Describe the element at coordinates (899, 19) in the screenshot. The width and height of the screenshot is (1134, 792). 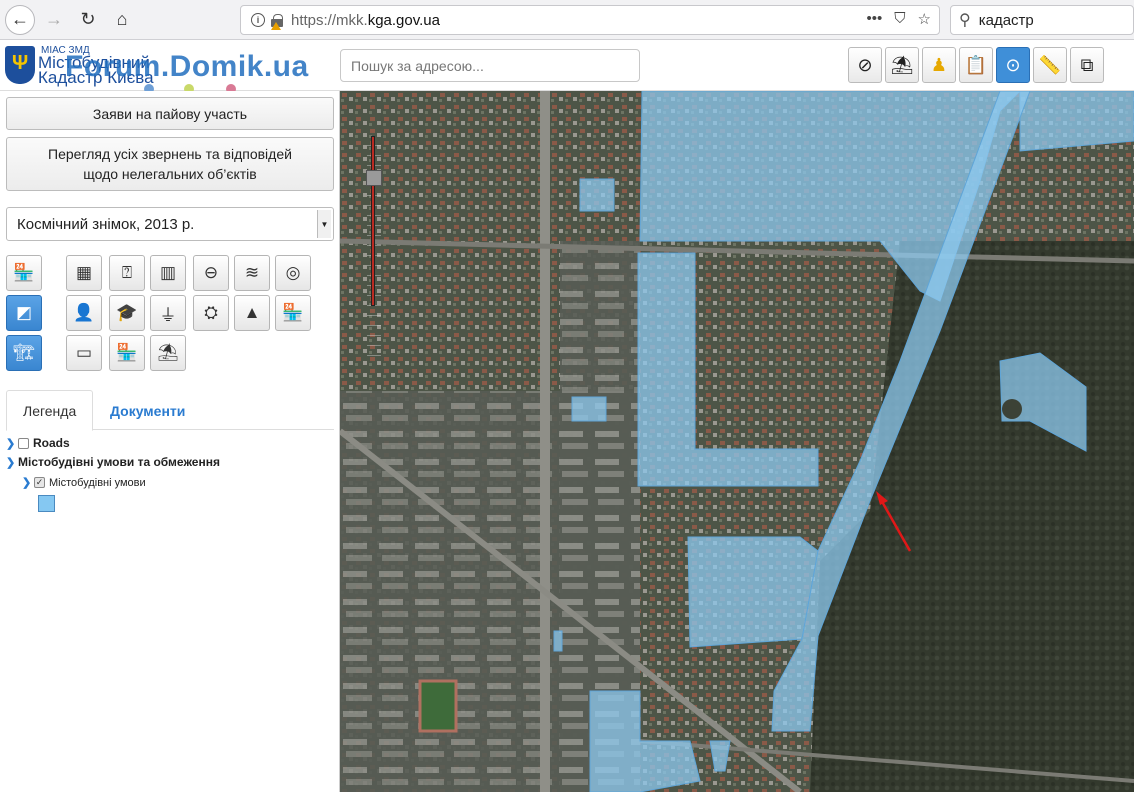
I see `pocket-icon: ⛉` at that location.